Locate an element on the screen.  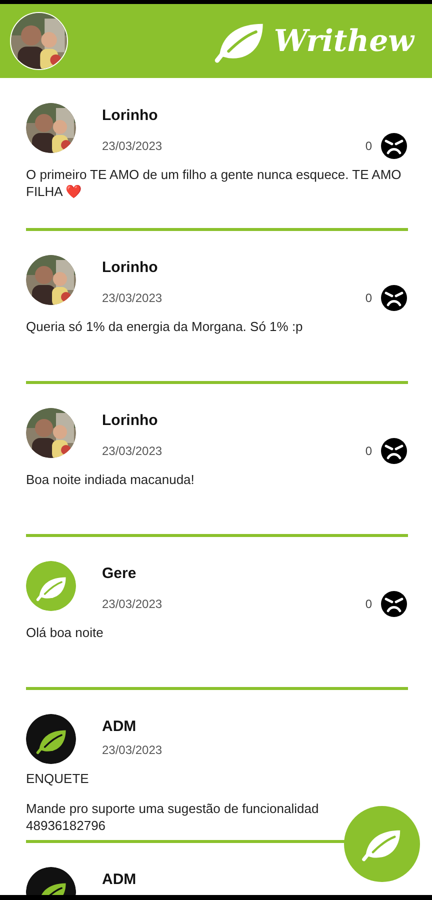
app-name: Writhew is located at coordinates (344, 41).